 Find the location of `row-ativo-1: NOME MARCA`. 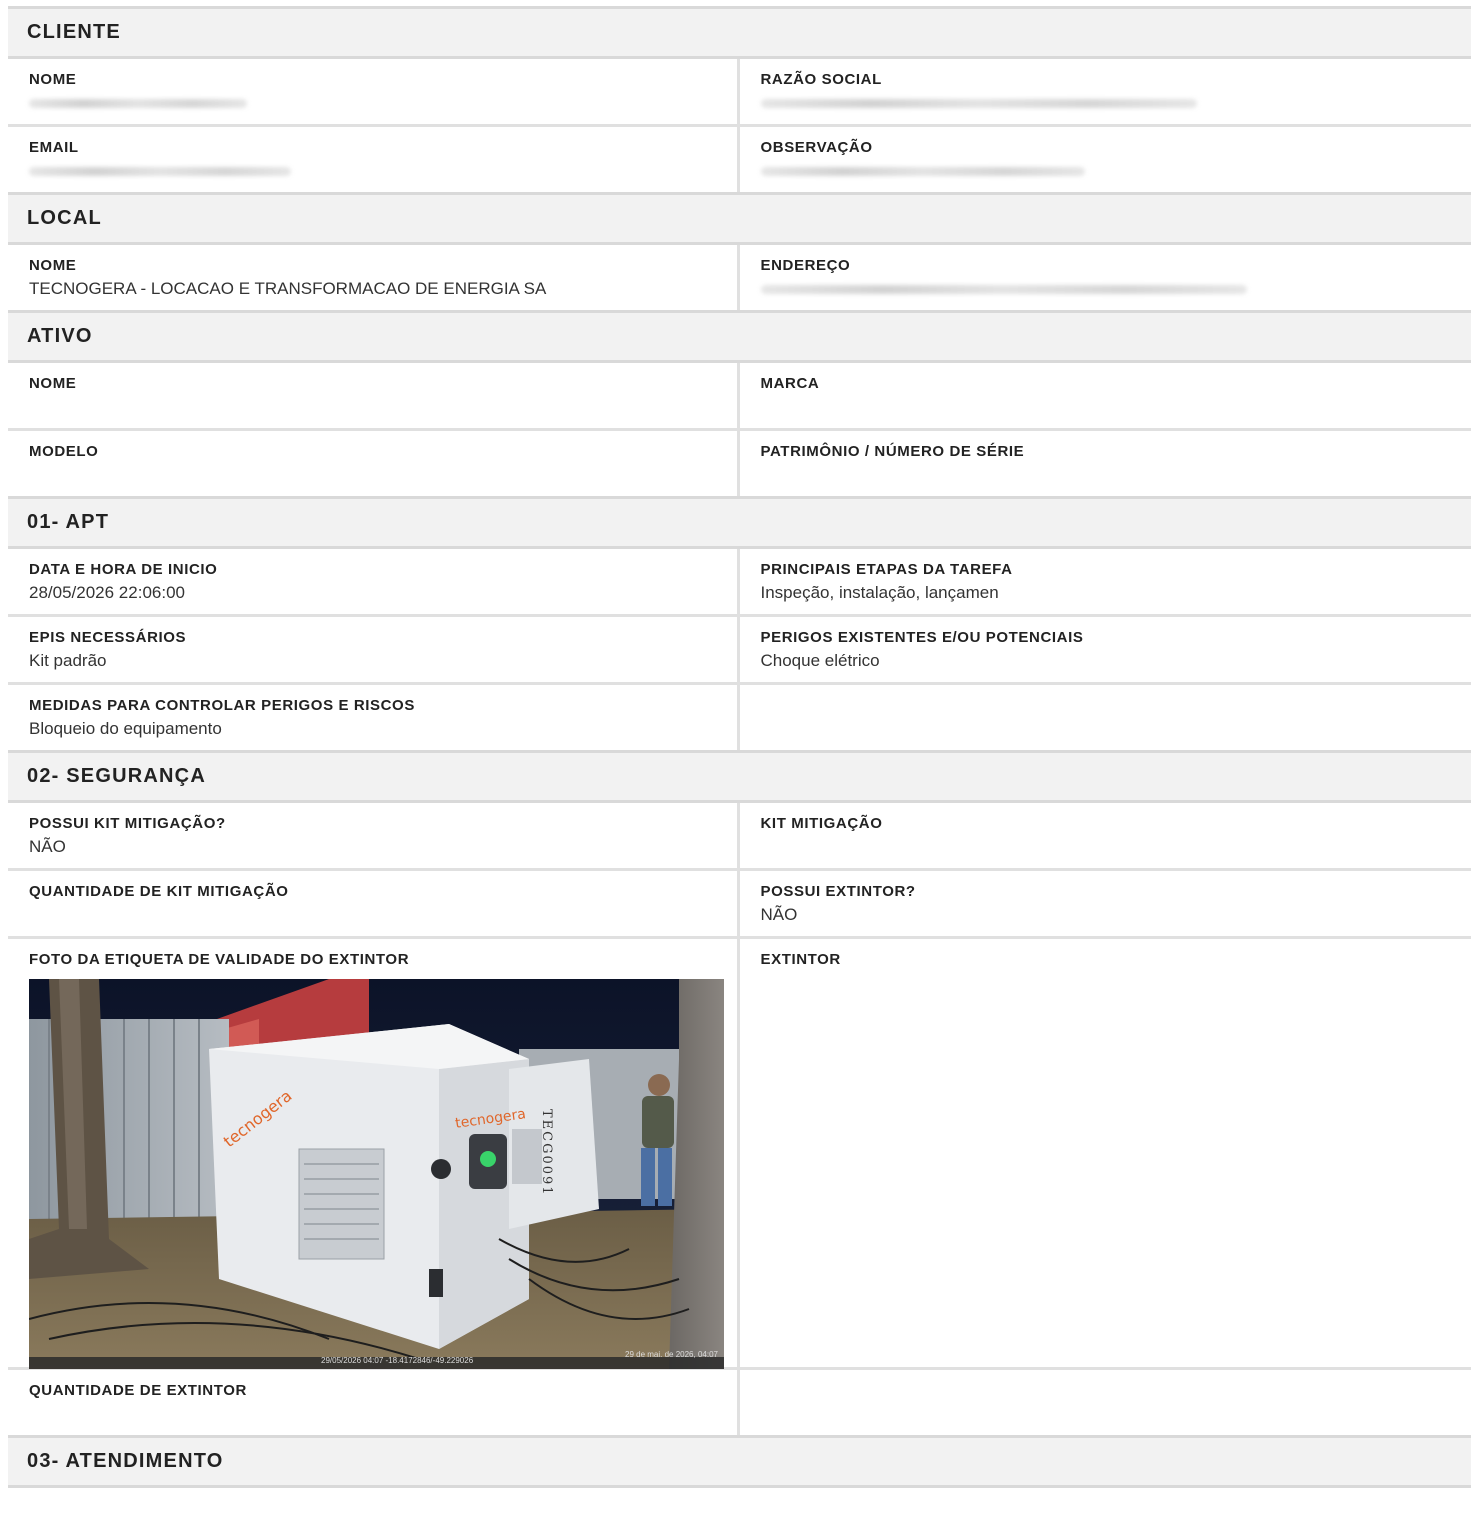

row-ativo-1: NOME MARCA is located at coordinates (739, 397).